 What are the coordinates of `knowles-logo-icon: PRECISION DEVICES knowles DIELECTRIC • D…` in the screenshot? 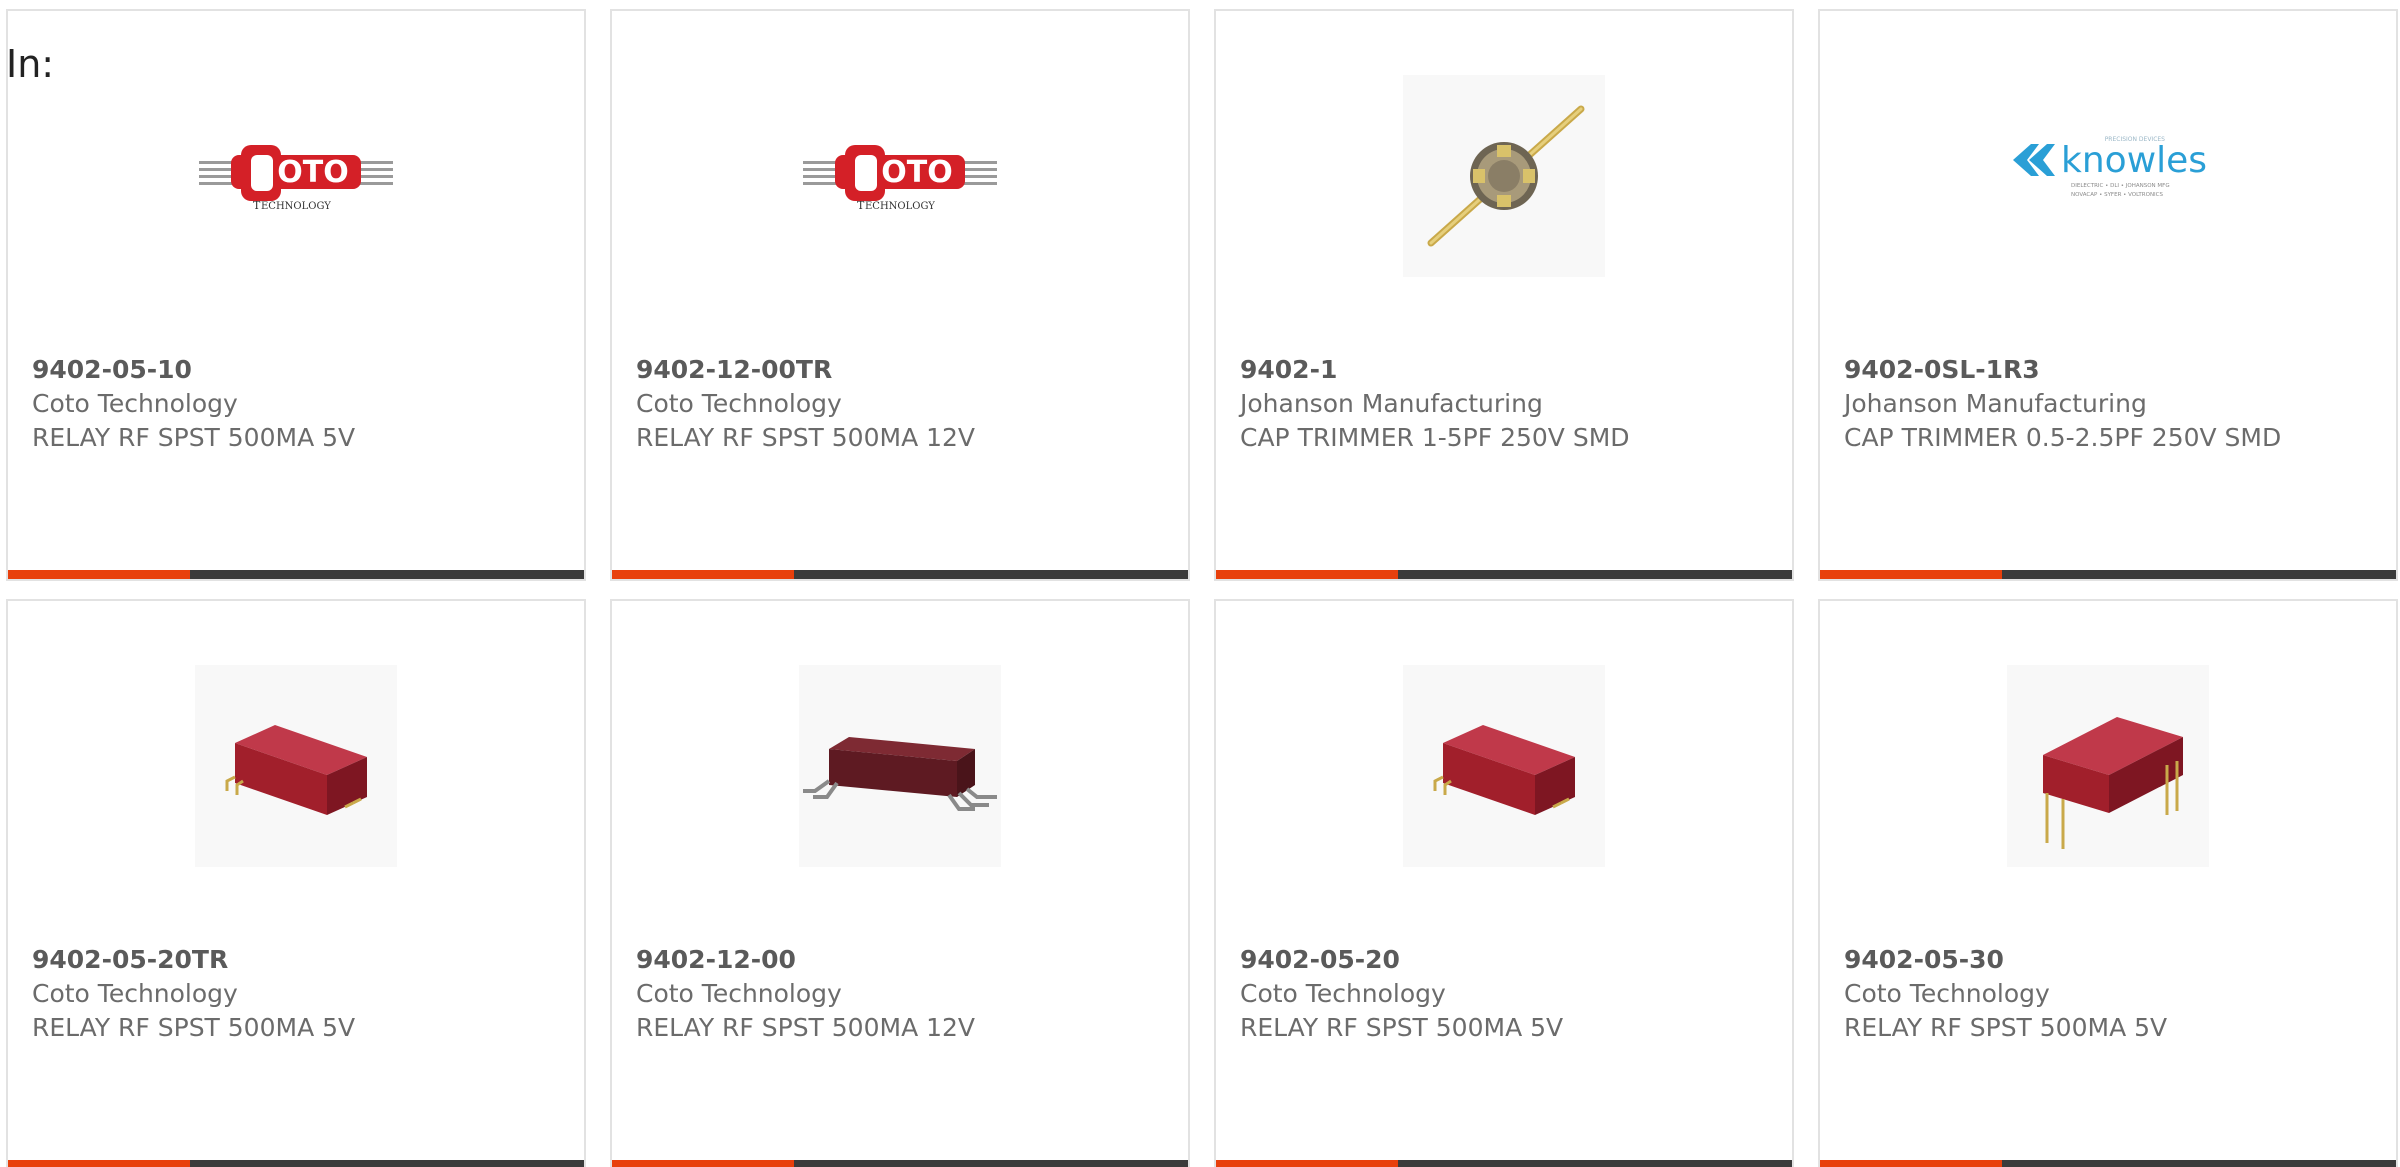 It's located at (2110, 167).